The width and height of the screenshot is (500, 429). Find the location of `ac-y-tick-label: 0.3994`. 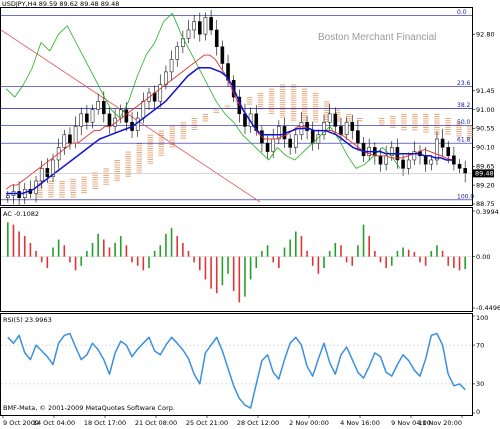

ac-y-tick-label: 0.3994 is located at coordinates (487, 212).